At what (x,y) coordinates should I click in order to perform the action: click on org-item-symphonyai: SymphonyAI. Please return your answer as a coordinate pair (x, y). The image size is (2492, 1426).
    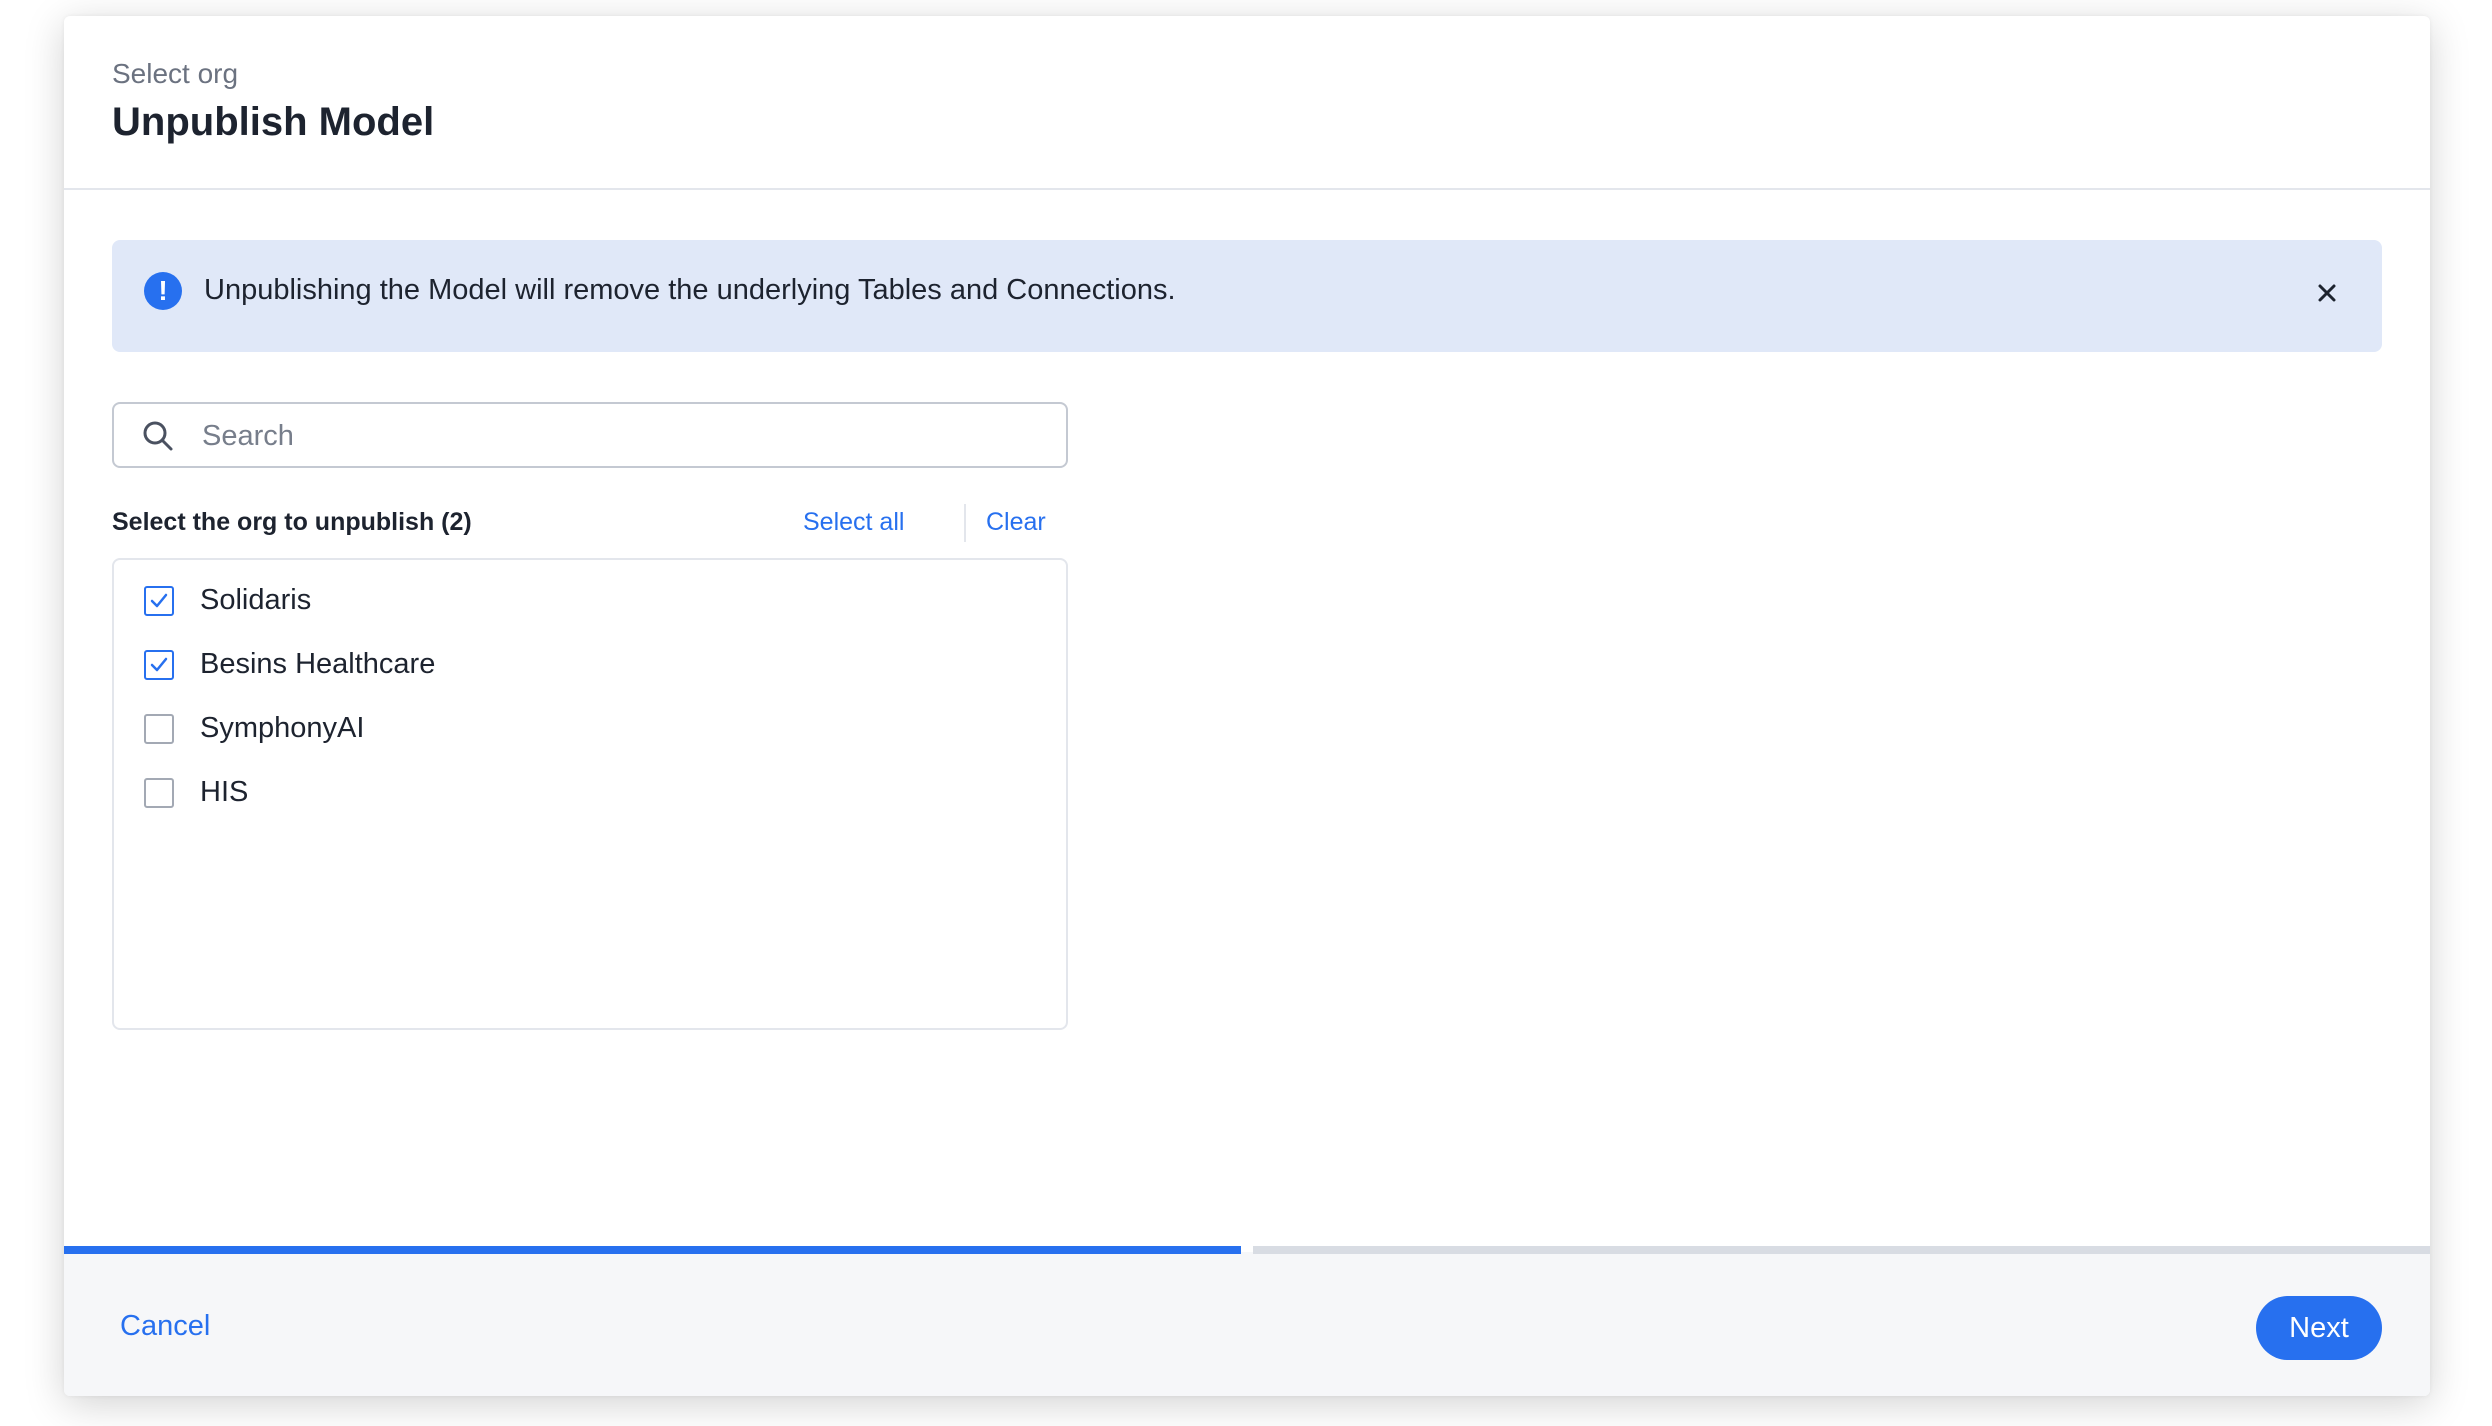
    Looking at the image, I should click on (584, 730).